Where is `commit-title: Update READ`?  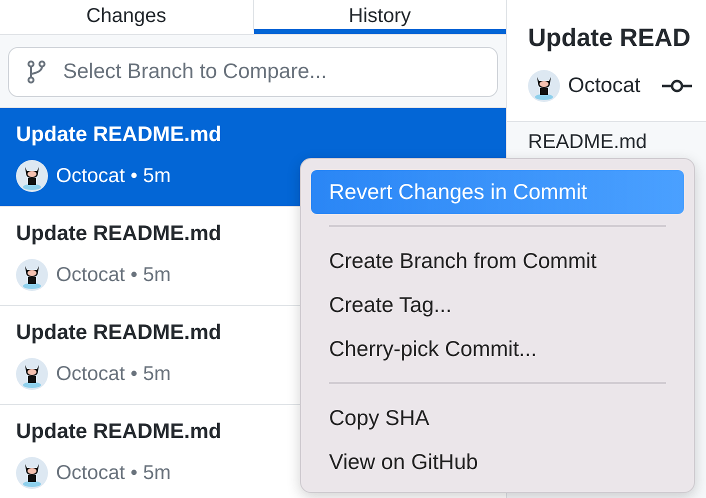 commit-title: Update READ is located at coordinates (610, 38).